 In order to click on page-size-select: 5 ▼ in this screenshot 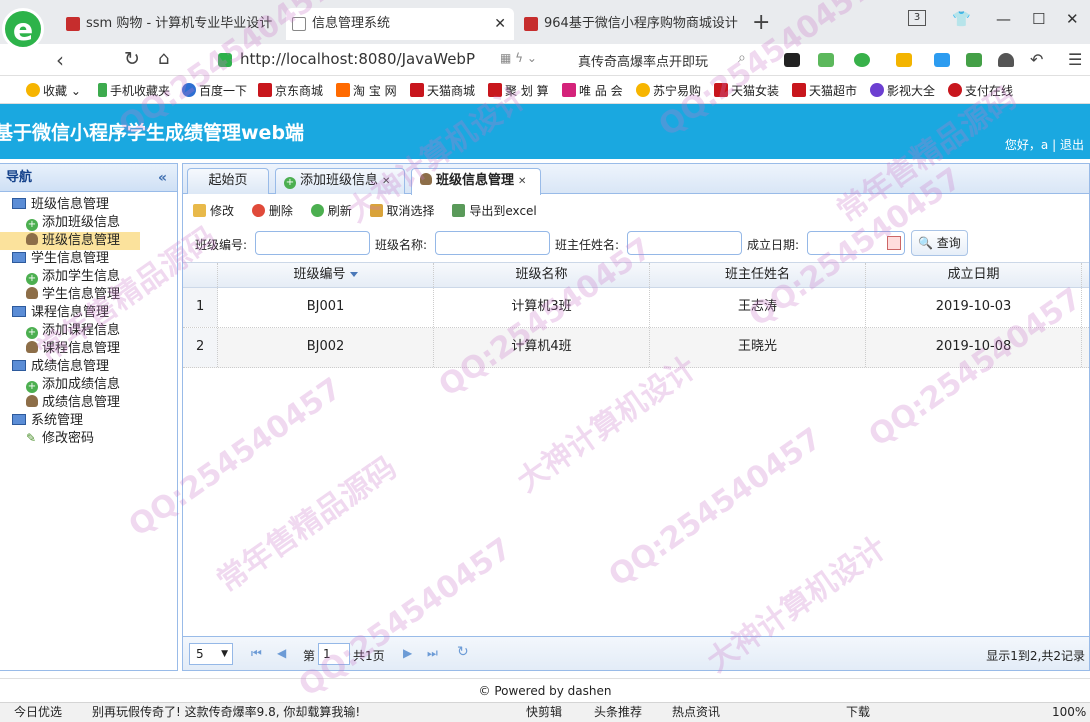, I will do `click(211, 654)`.